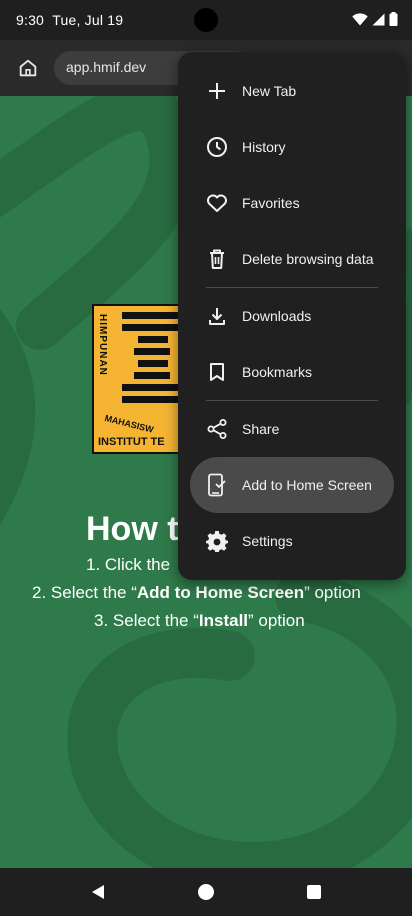  I want to click on wifi-icon, so click(360, 18).